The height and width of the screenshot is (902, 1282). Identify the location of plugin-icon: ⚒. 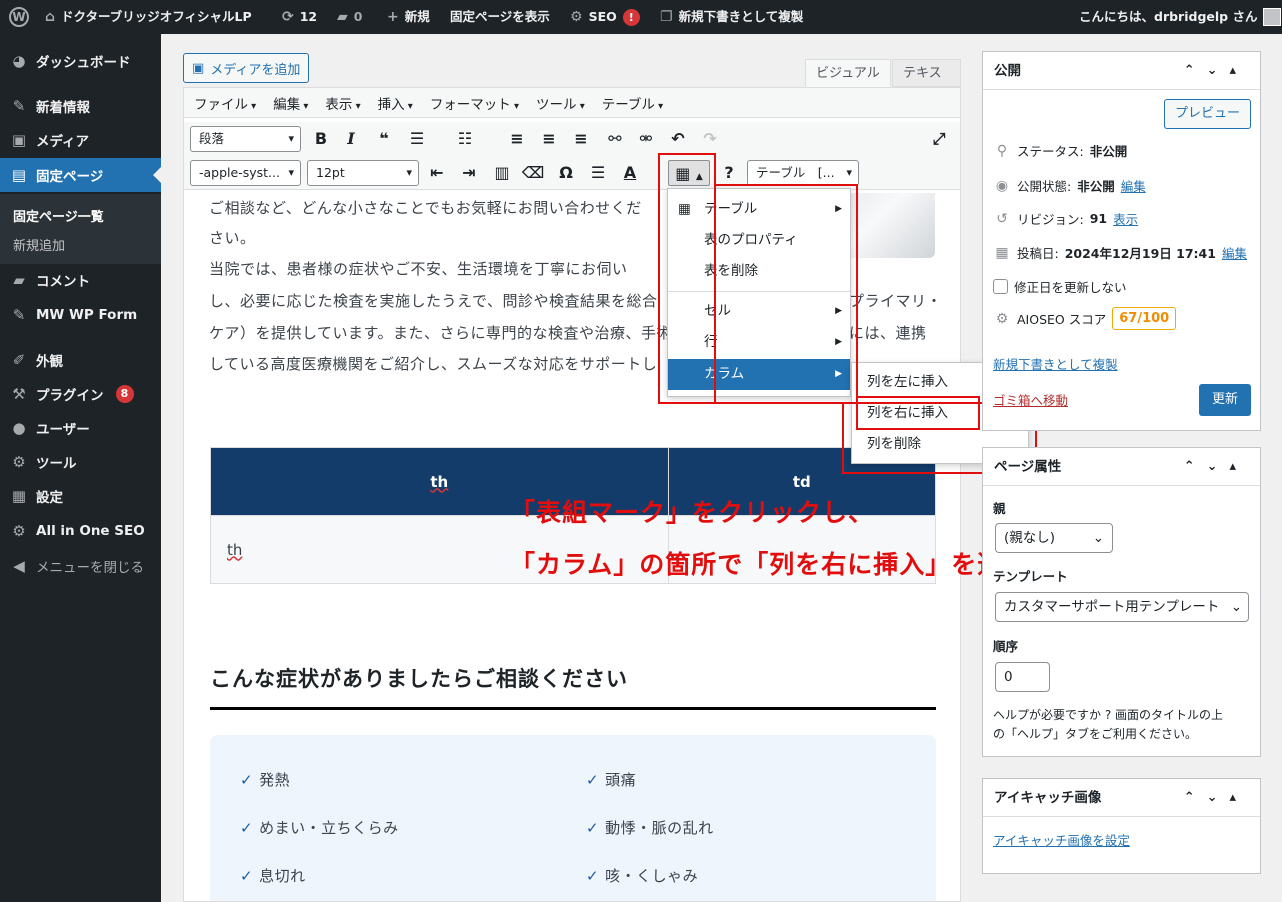
(19, 394).